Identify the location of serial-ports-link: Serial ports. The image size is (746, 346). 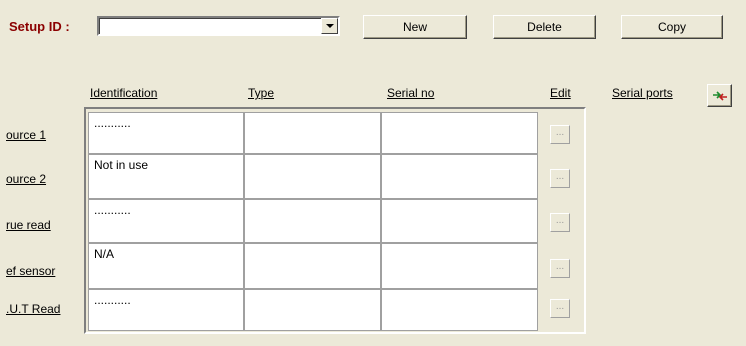
(642, 93).